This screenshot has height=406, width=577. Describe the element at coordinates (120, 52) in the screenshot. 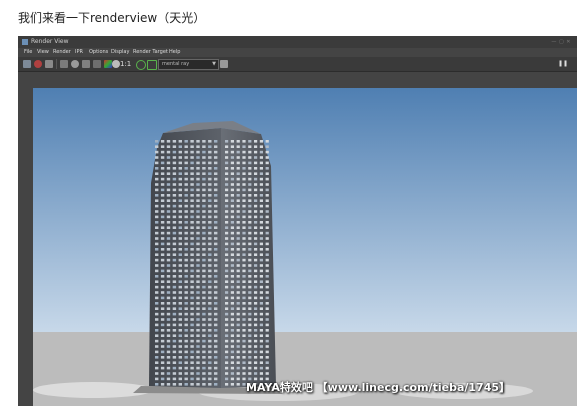

I see `menu-display: Display` at that location.